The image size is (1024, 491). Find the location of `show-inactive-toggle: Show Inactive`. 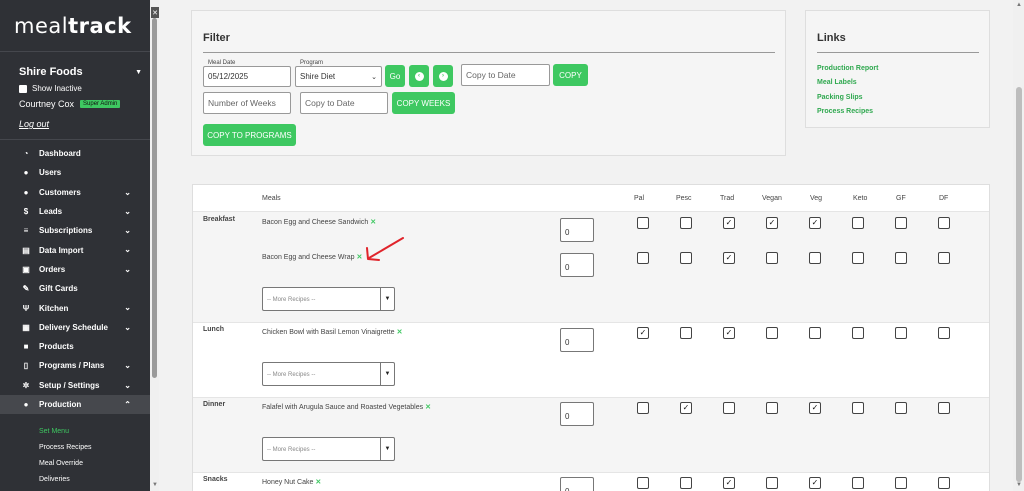

show-inactive-toggle: Show Inactive is located at coordinates (79, 88).